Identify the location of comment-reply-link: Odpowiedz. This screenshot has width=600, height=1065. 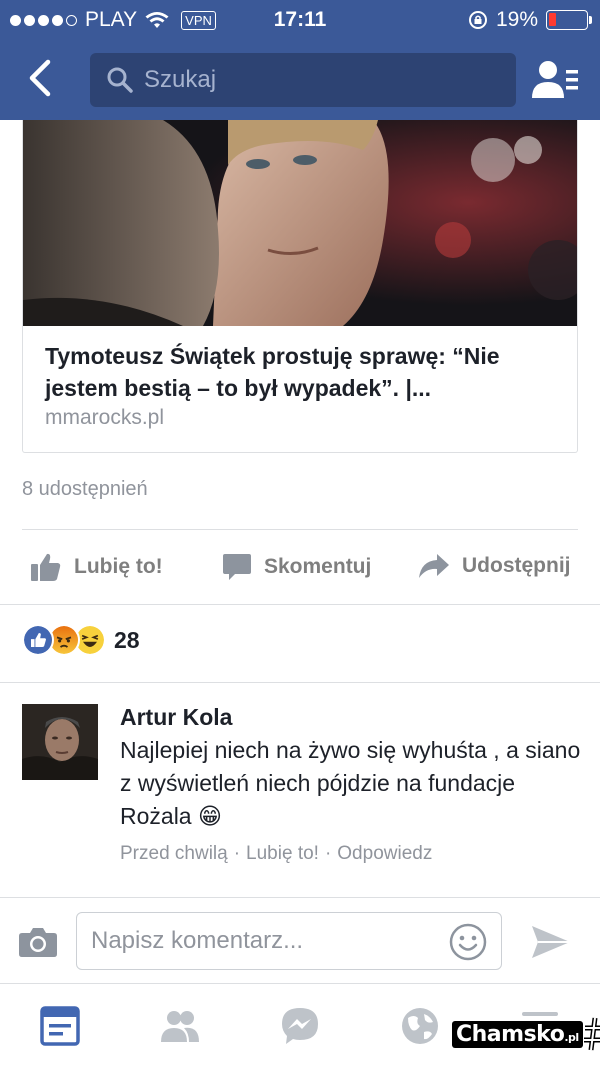
(384, 853).